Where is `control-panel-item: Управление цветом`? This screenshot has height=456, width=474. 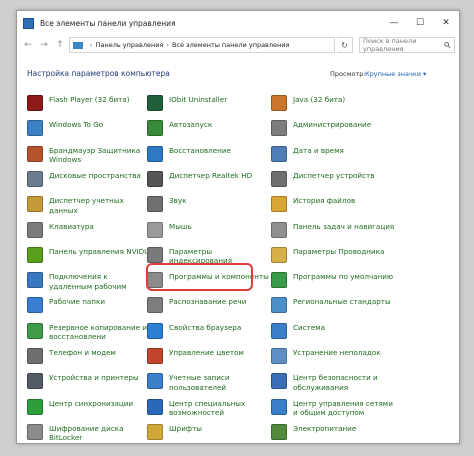
control-panel-item: Управление цветом is located at coordinates (209, 356).